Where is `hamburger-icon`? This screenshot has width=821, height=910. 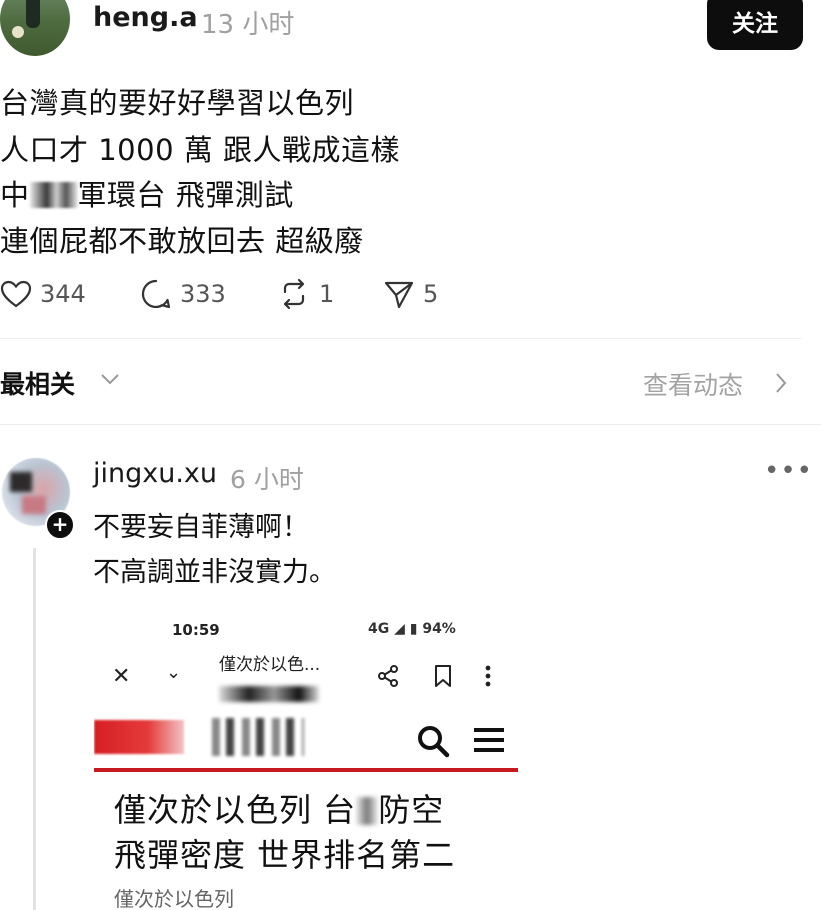
hamburger-icon is located at coordinates (489, 740).